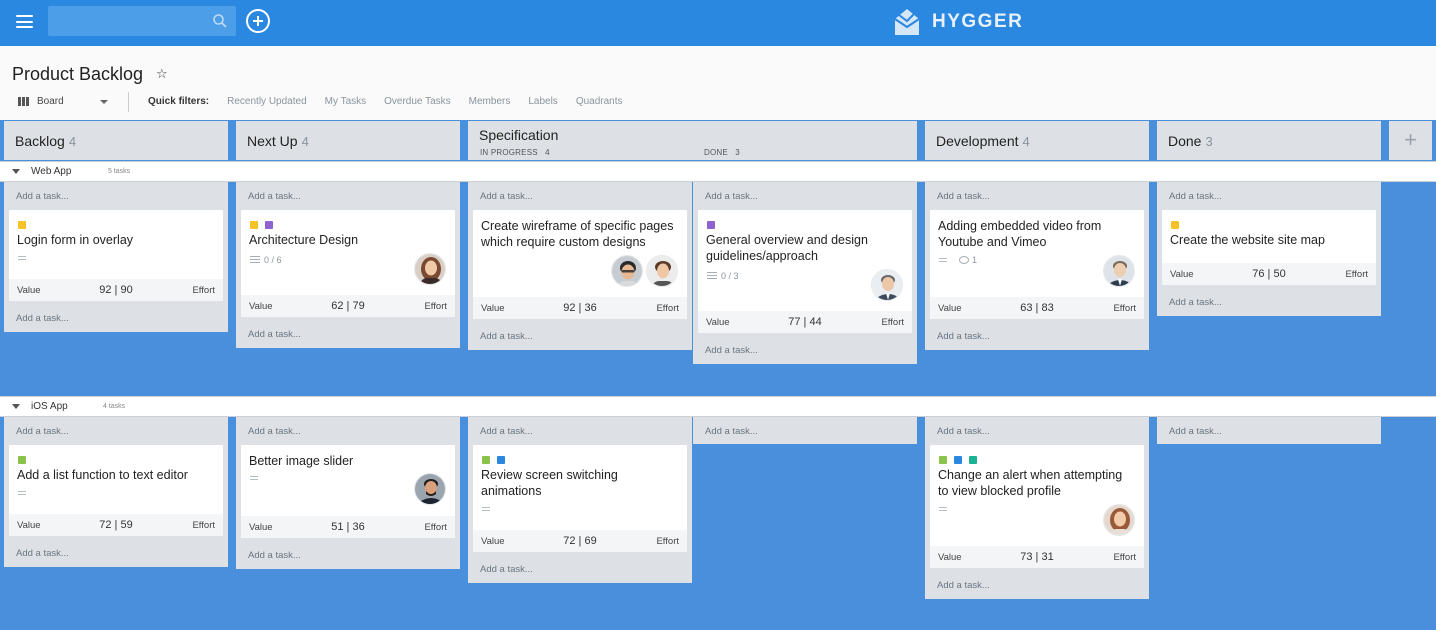 Image resolution: width=1436 pixels, height=630 pixels. I want to click on filter-recently-updated: Recently Updated, so click(267, 101).